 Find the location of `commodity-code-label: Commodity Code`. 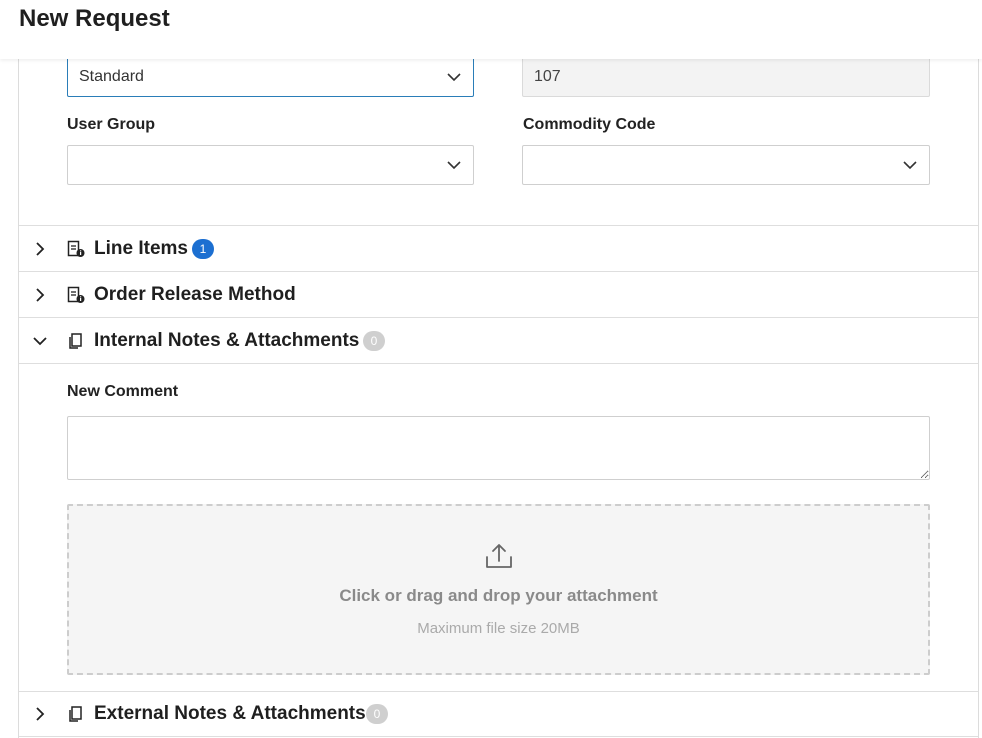

commodity-code-label: Commodity Code is located at coordinates (589, 124).